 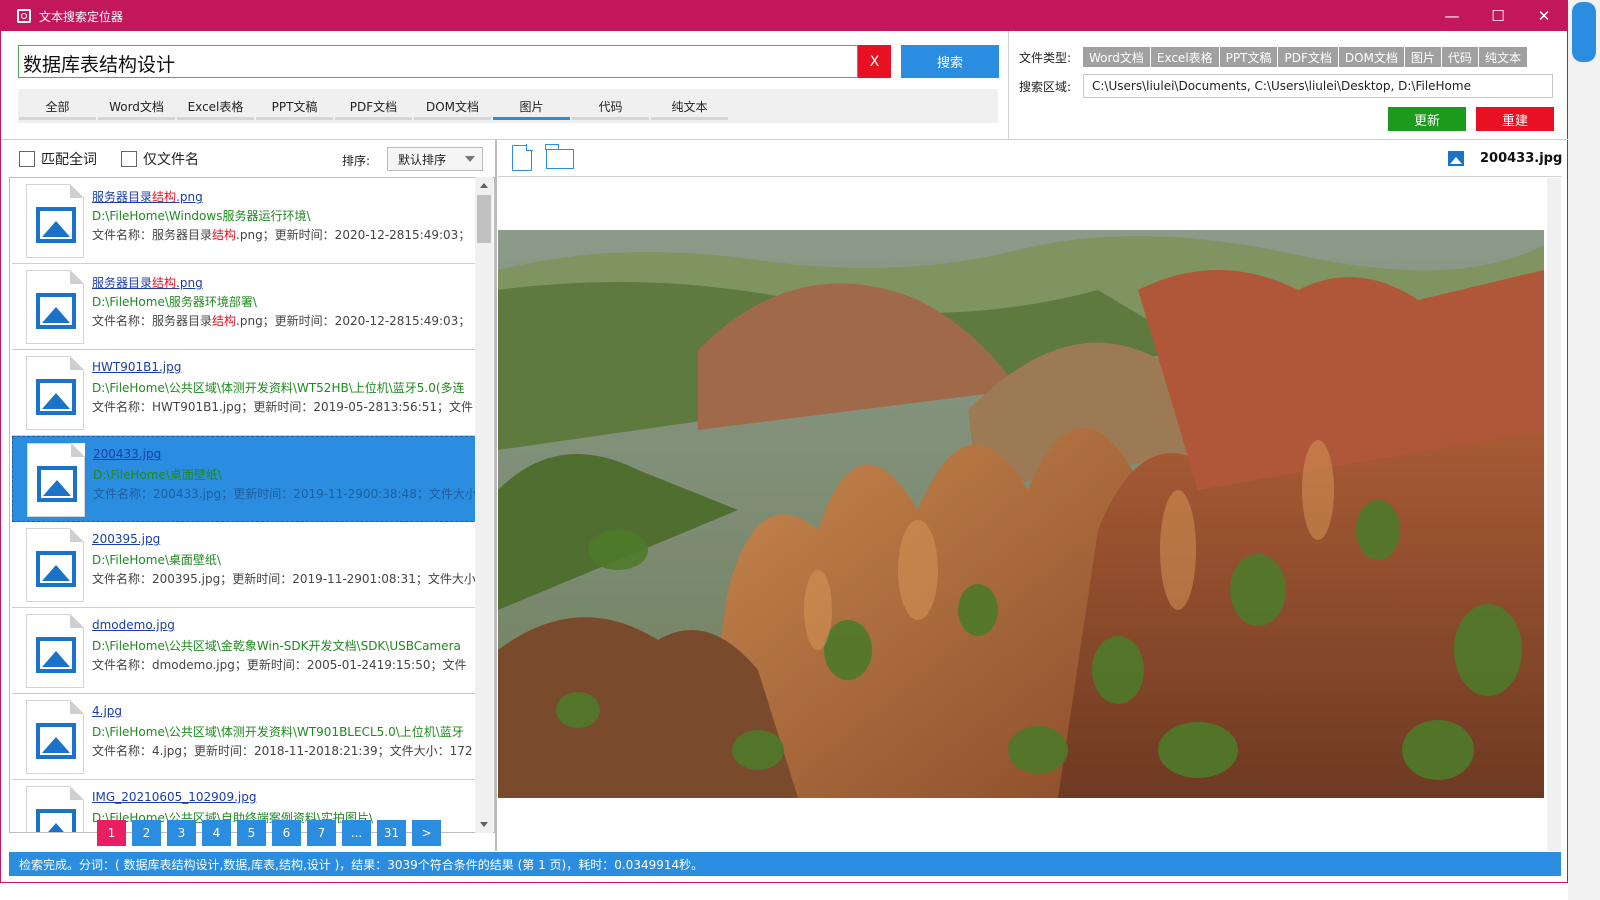 What do you see at coordinates (1498, 16) in the screenshot?
I see `maximize-icon: ☐` at bounding box center [1498, 16].